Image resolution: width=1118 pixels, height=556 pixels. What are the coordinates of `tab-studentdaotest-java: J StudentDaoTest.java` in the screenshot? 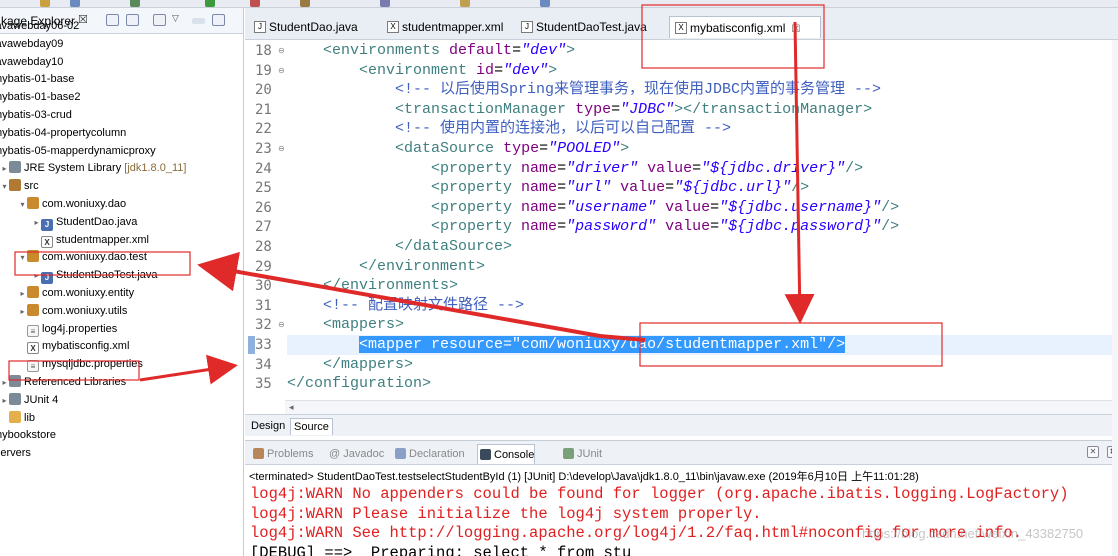 It's located at (581, 27).